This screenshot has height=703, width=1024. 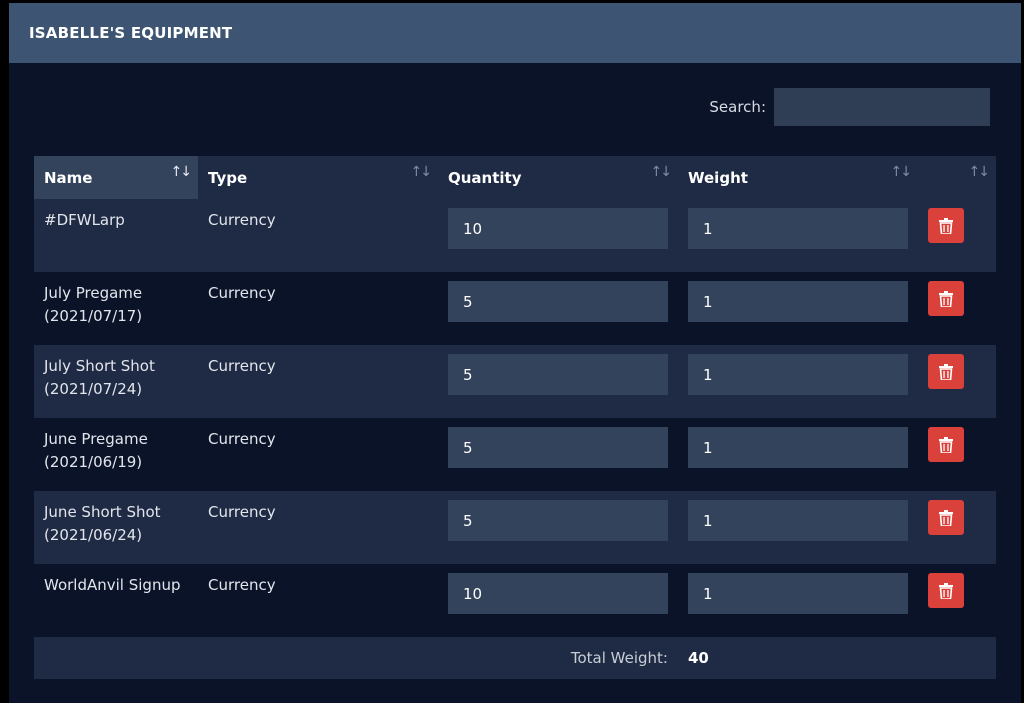 I want to click on item-name-date: (2021/06/24), so click(x=93, y=535).